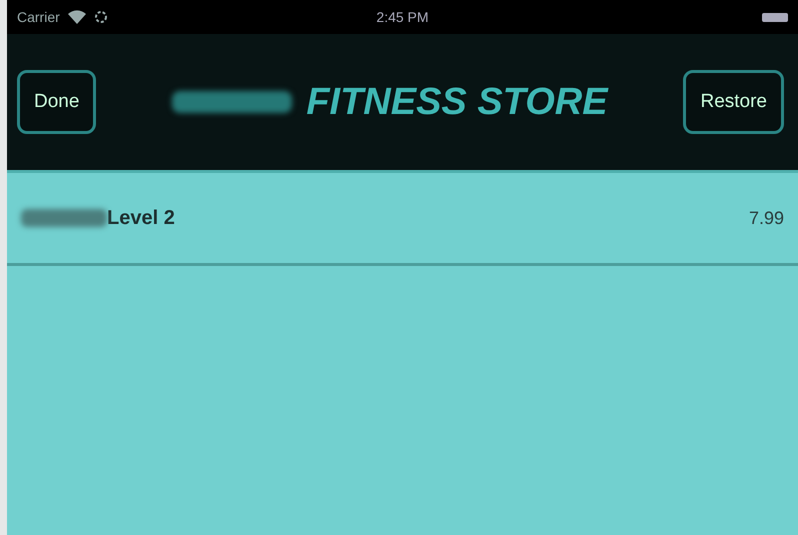 The image size is (798, 535). Describe the element at coordinates (141, 218) in the screenshot. I see `product-name: Level 2` at that location.